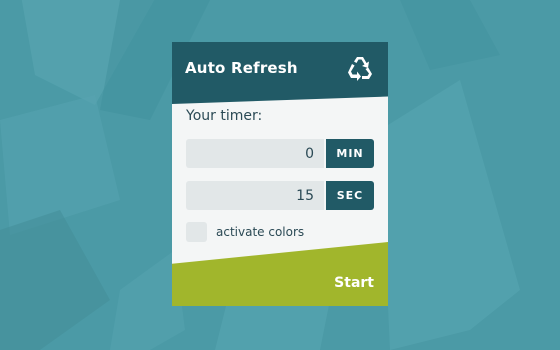  What do you see at coordinates (280, 274) in the screenshot?
I see `panel-footer: Start` at bounding box center [280, 274].